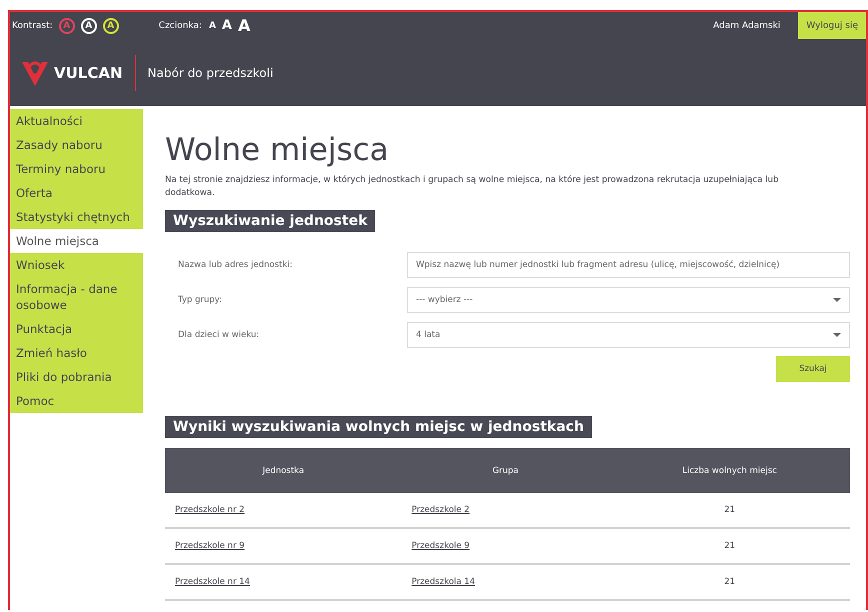  What do you see at coordinates (832, 25) in the screenshot?
I see `logout-button: Wyloguj się` at bounding box center [832, 25].